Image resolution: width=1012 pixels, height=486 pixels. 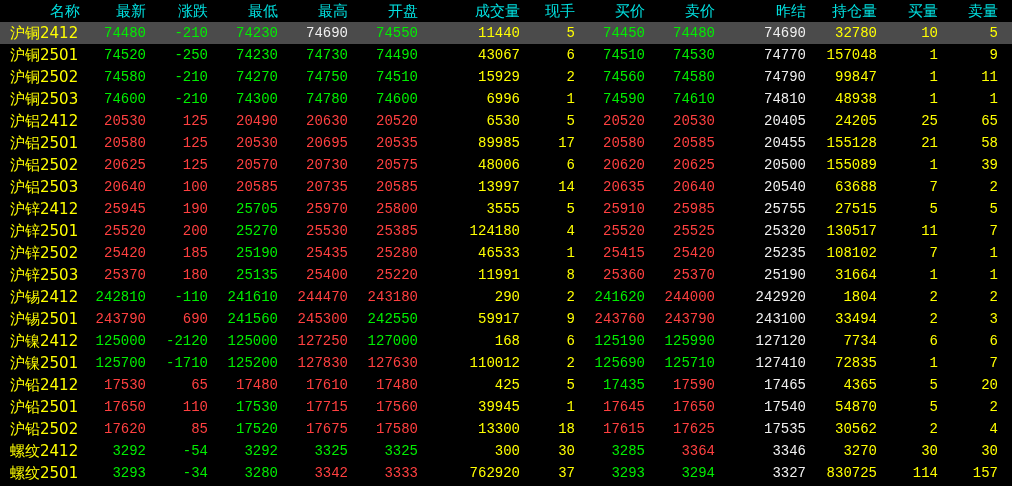 What do you see at coordinates (929, 231) in the screenshot?
I see `table-cell-text: 11` at bounding box center [929, 231].